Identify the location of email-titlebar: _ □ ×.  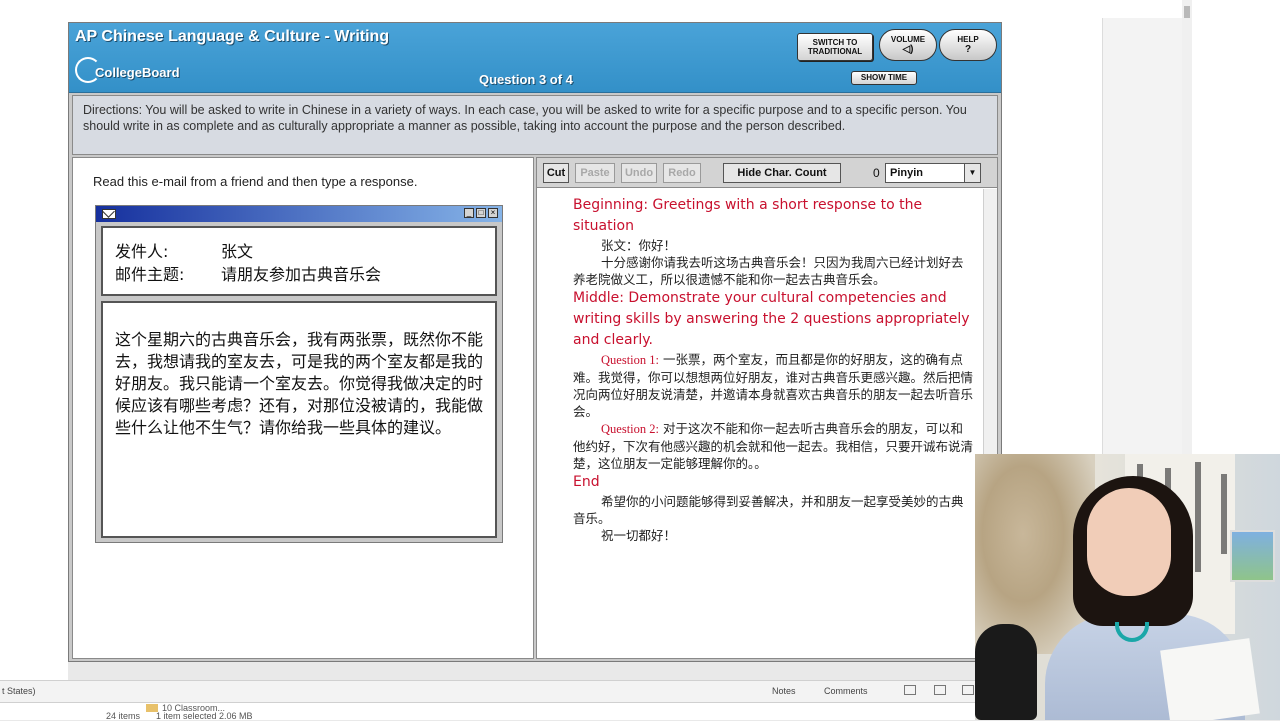
(299, 214).